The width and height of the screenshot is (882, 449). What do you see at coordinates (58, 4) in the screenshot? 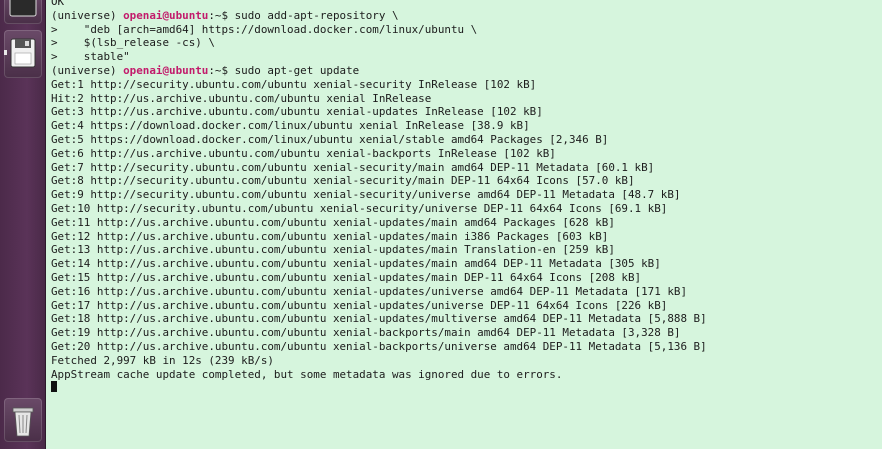
I see `output-line: OK` at bounding box center [58, 4].